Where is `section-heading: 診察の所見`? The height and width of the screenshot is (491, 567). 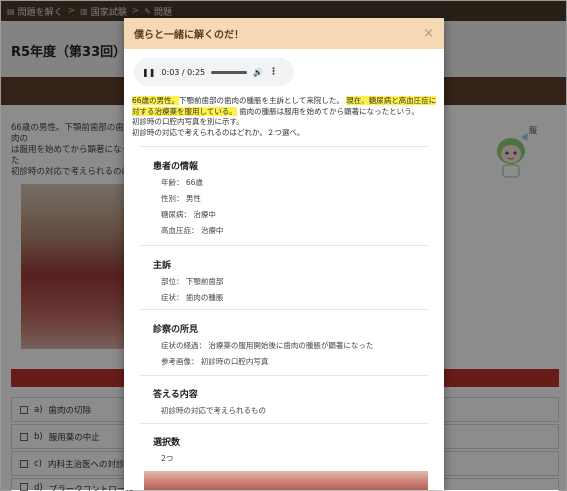 section-heading: 診察の所見 is located at coordinates (176, 330).